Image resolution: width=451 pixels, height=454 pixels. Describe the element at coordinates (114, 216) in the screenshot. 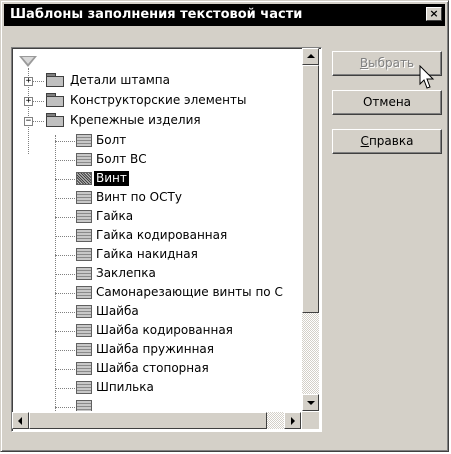

I see `tree-item-gaika: Гайка` at that location.